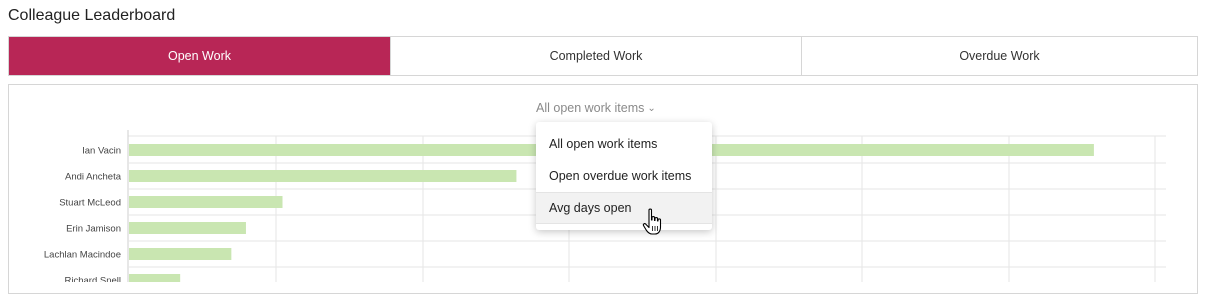  I want to click on bar-stuart-mcleod, so click(206, 202).